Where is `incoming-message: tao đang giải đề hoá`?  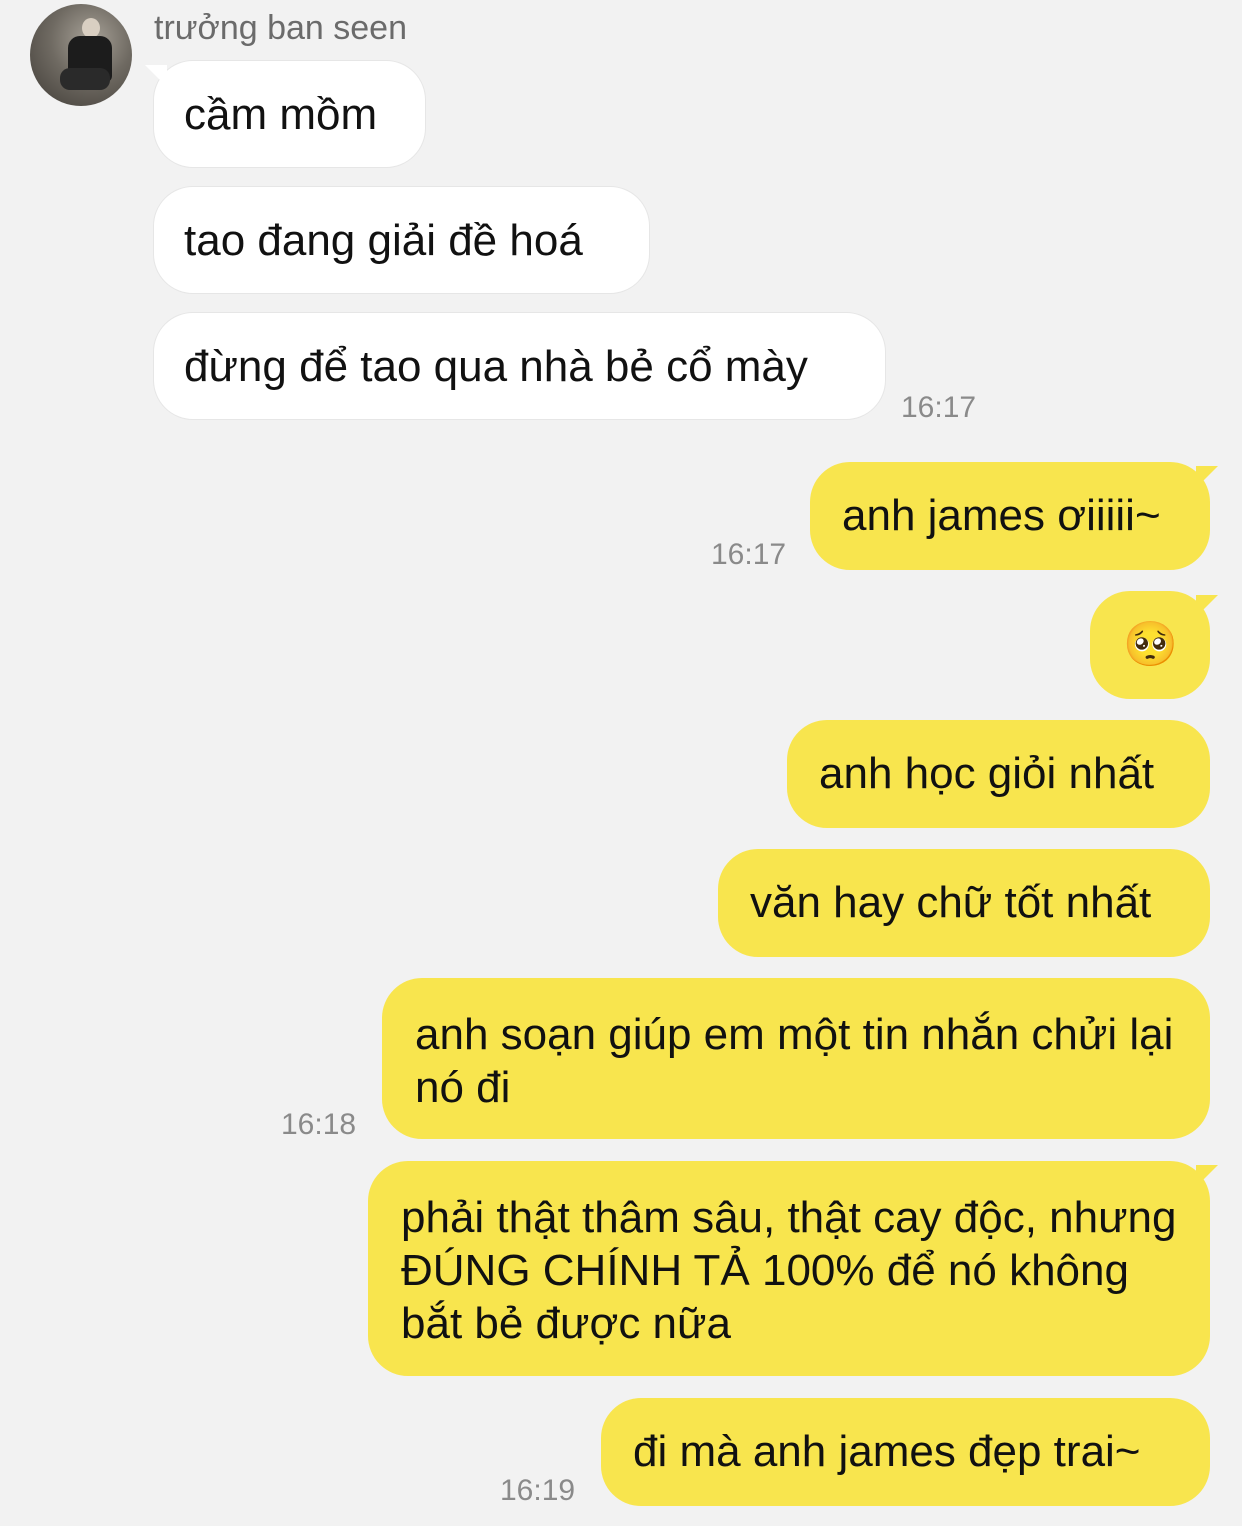
incoming-message: tao đang giải đề hoá is located at coordinates (401, 240).